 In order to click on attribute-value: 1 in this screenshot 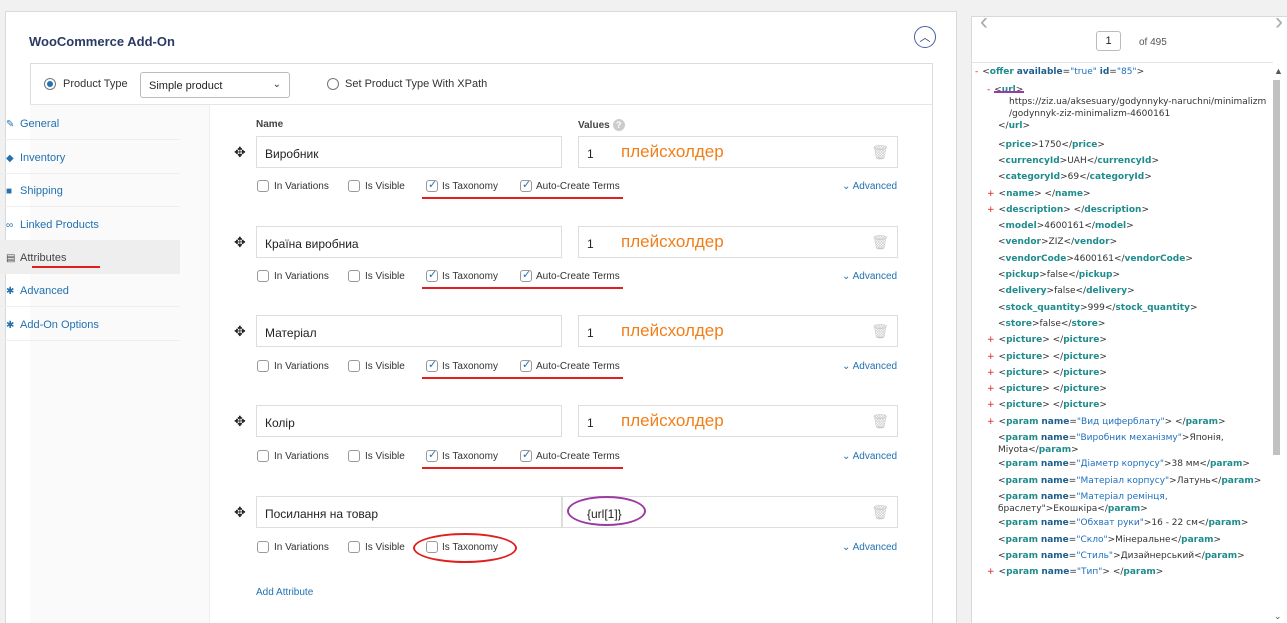, I will do `click(590, 244)`.